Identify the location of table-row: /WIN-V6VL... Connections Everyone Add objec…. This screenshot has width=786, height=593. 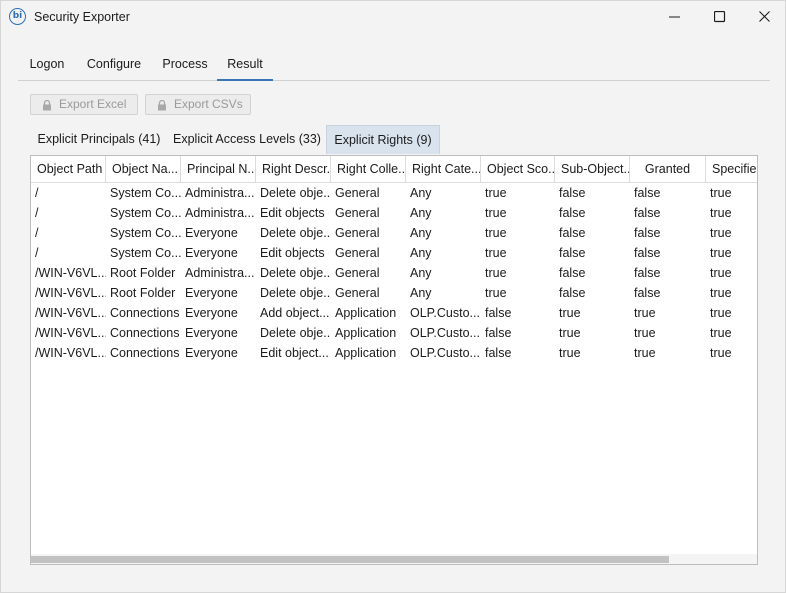
(394, 313).